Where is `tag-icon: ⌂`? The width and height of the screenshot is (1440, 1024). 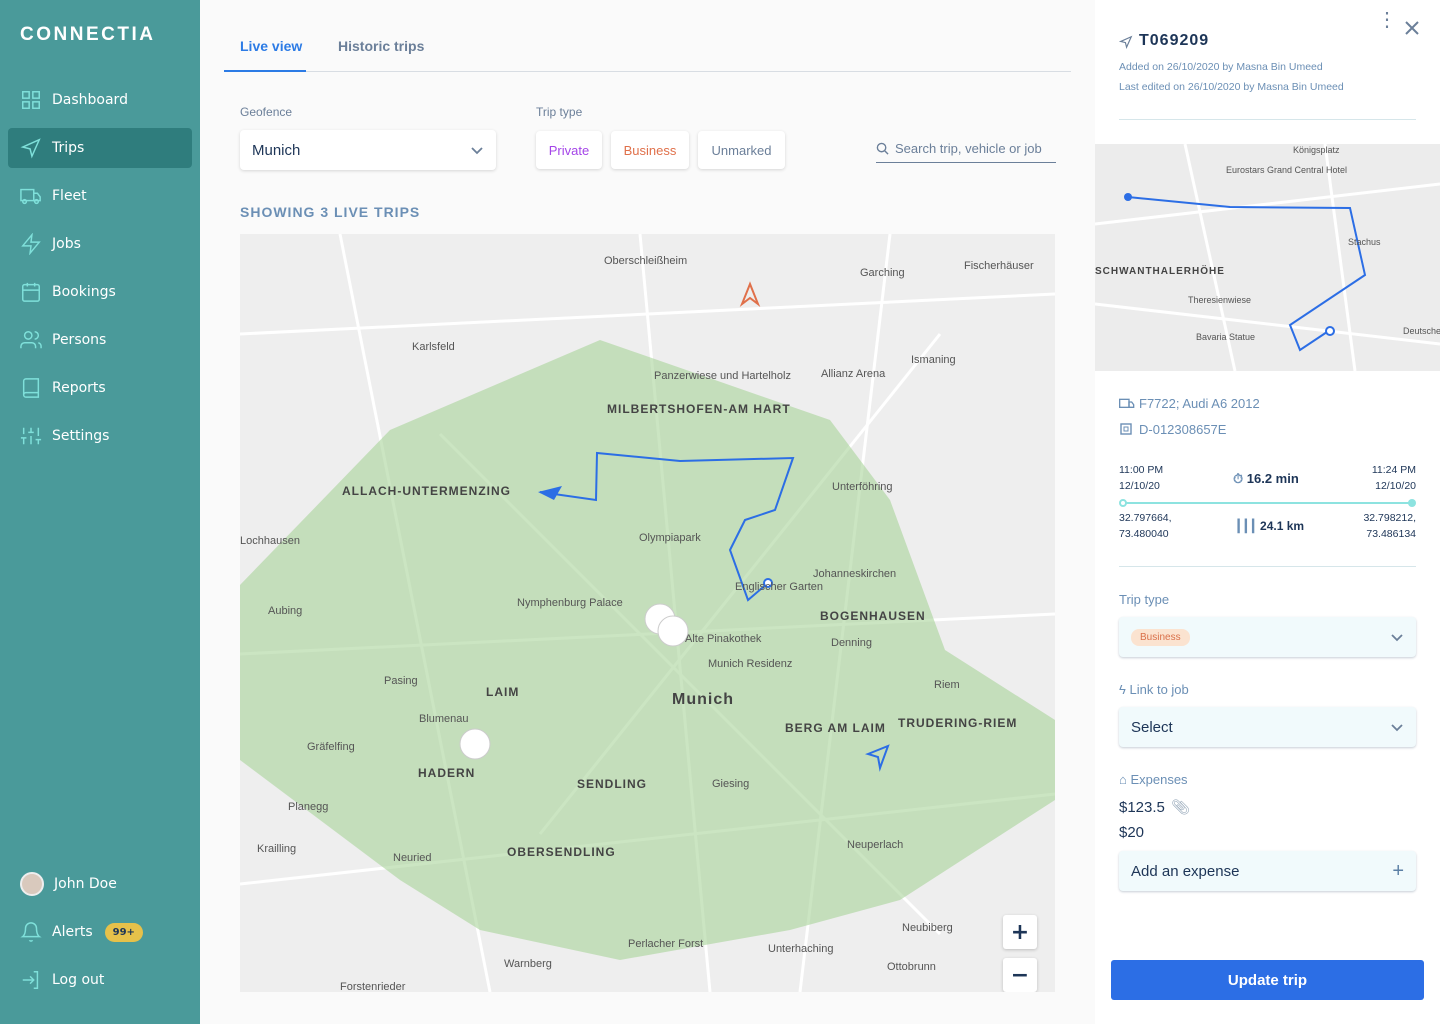
tag-icon: ⌂ is located at coordinates (1125, 779).